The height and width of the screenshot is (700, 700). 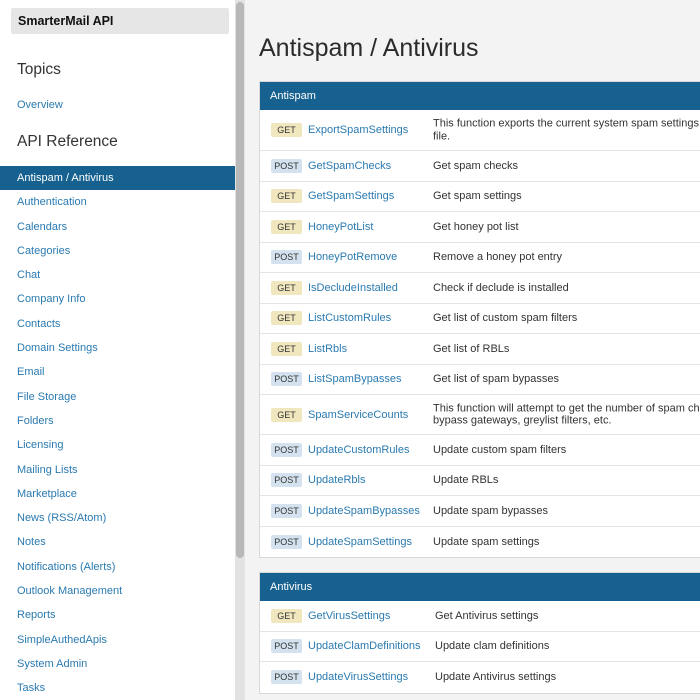 I want to click on description-line: Get list of RBLs, so click(x=471, y=348).